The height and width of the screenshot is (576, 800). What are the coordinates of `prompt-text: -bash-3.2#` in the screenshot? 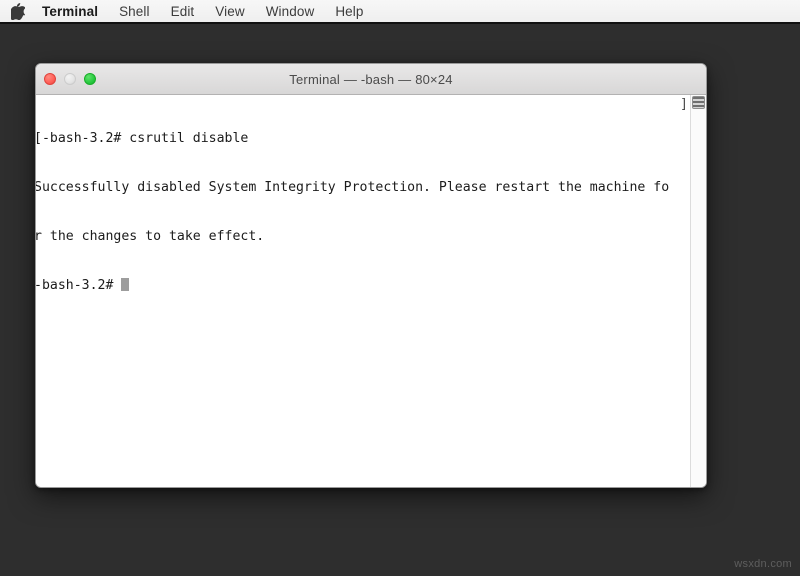 It's located at (79, 286).